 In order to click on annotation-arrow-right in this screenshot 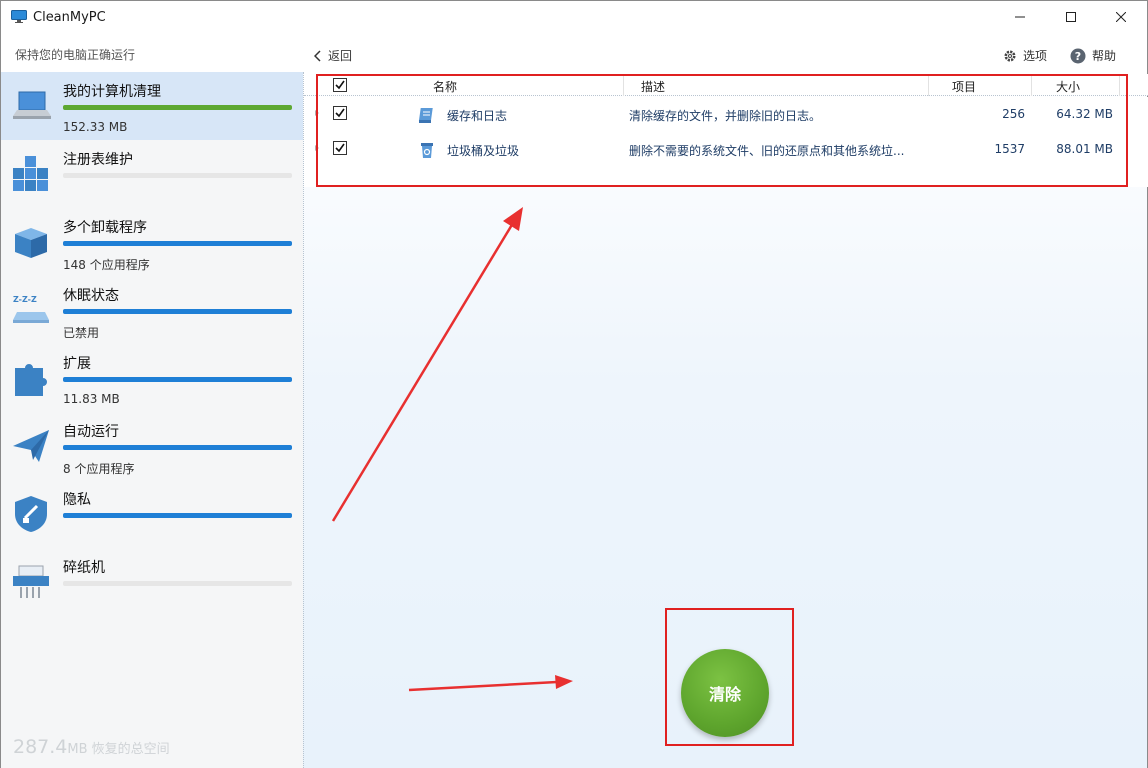, I will do `click(483, 686)`.